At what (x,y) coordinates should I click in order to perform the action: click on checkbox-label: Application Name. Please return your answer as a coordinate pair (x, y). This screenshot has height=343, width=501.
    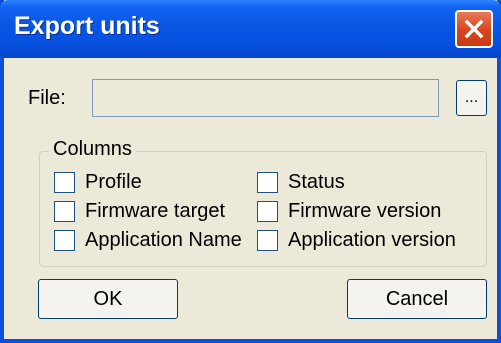
    Looking at the image, I should click on (163, 240).